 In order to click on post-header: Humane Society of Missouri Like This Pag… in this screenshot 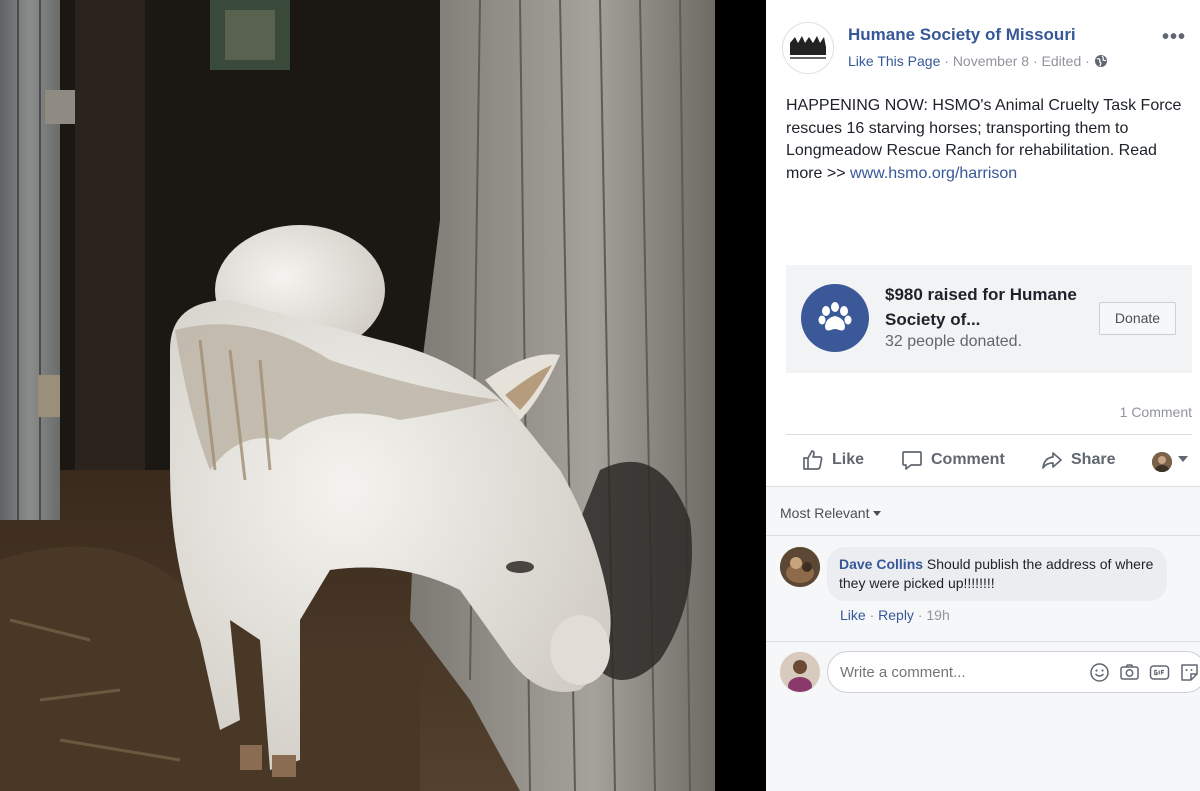, I will do `click(987, 48)`.